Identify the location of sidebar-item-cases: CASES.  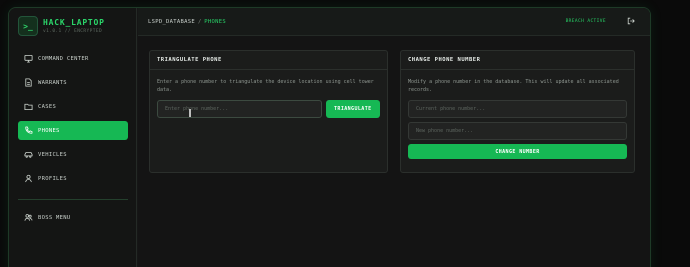
(73, 106).